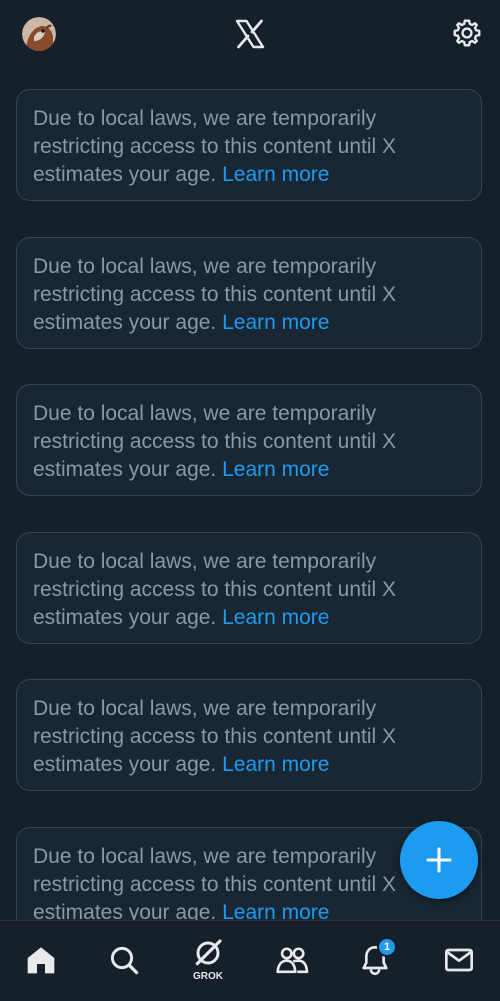 The image size is (500, 1001). What do you see at coordinates (250, 960) in the screenshot?
I see `bottom-navigation: GROK 1` at bounding box center [250, 960].